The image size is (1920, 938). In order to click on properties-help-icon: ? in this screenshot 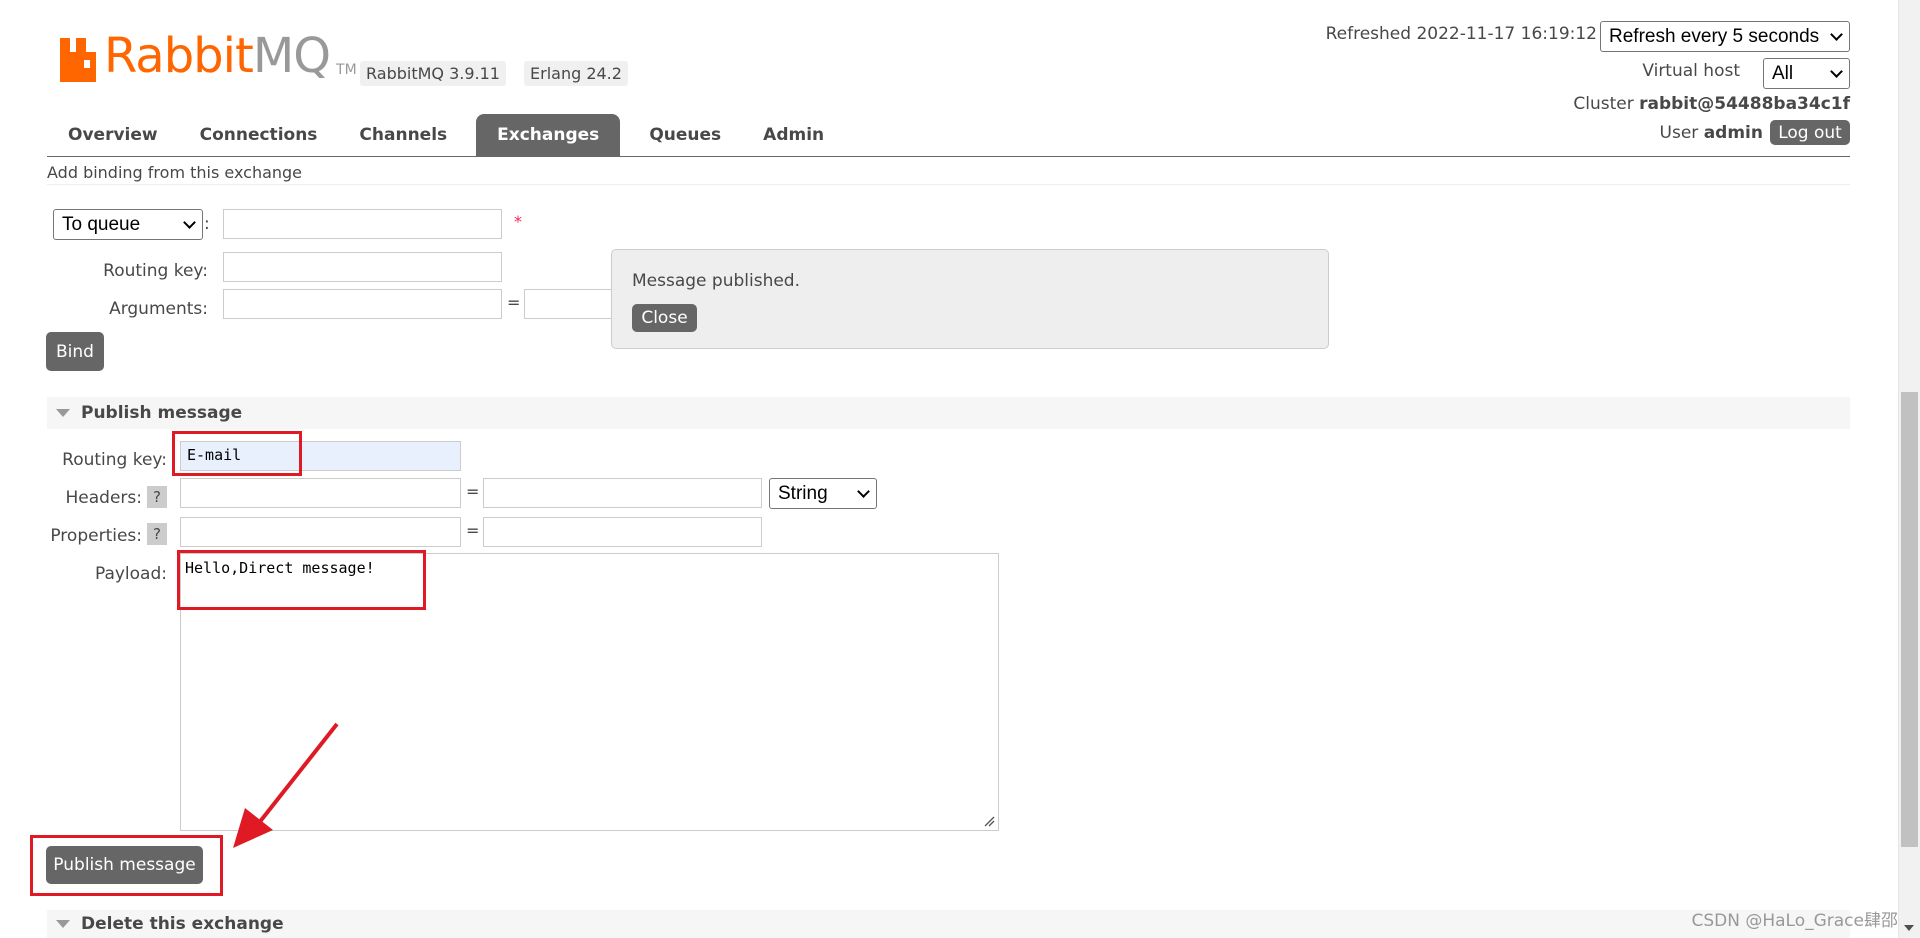, I will do `click(157, 534)`.